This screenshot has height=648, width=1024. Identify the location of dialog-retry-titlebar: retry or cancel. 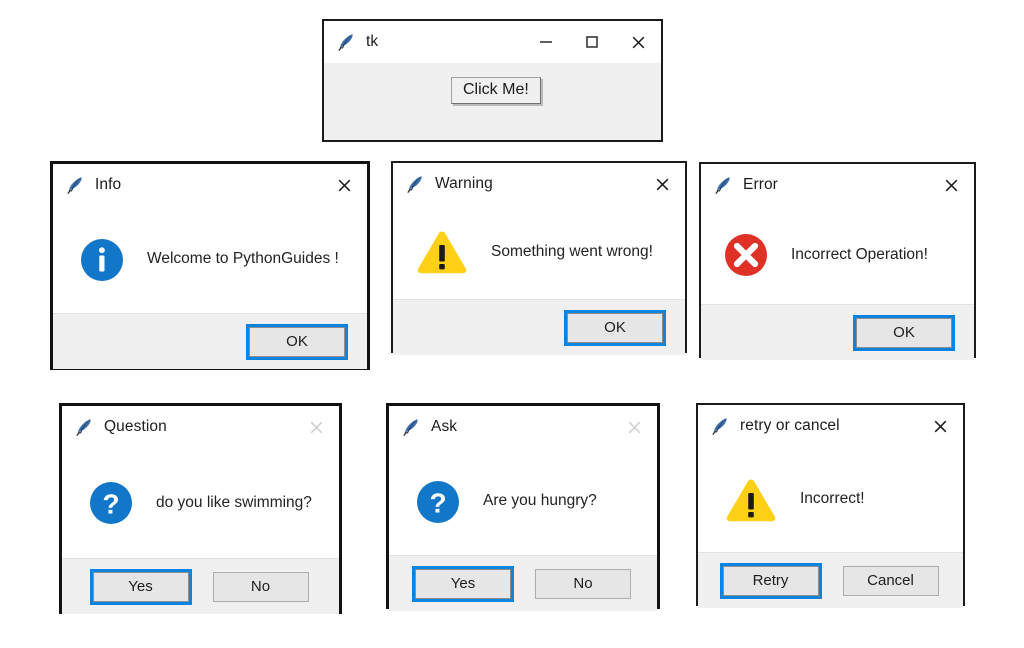
(830, 426).